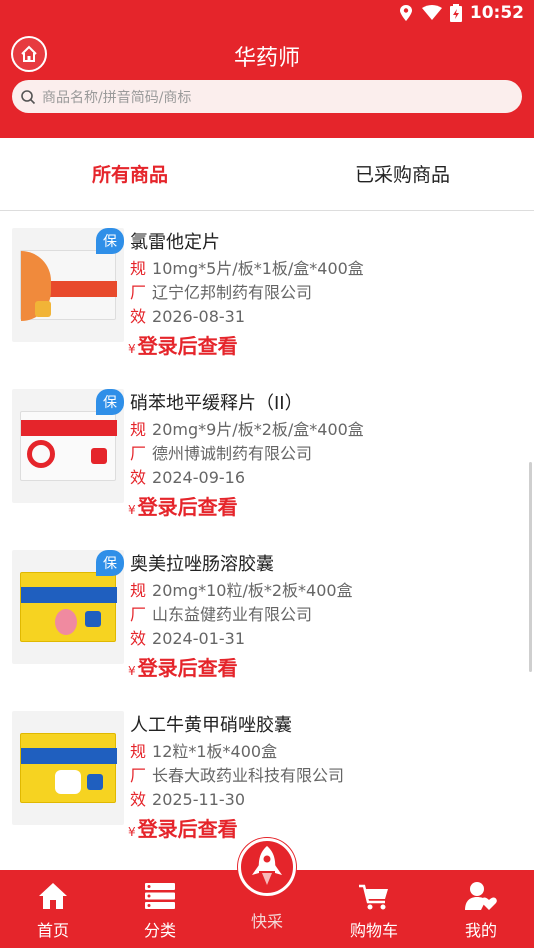  I want to click on product-name: 氯雷他定片, so click(175, 242).